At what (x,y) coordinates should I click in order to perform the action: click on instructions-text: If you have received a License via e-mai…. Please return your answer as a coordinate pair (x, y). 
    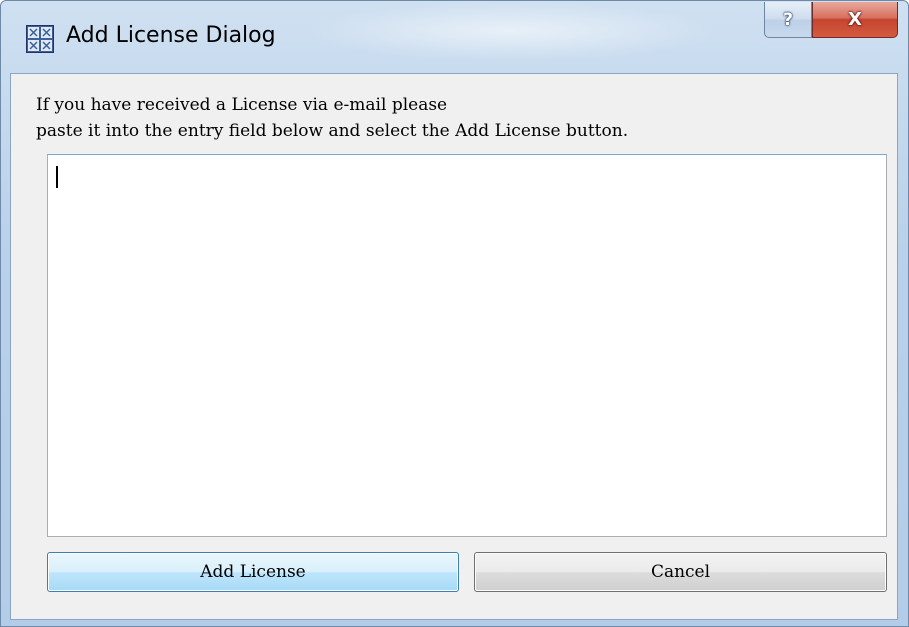
    Looking at the image, I should click on (332, 118).